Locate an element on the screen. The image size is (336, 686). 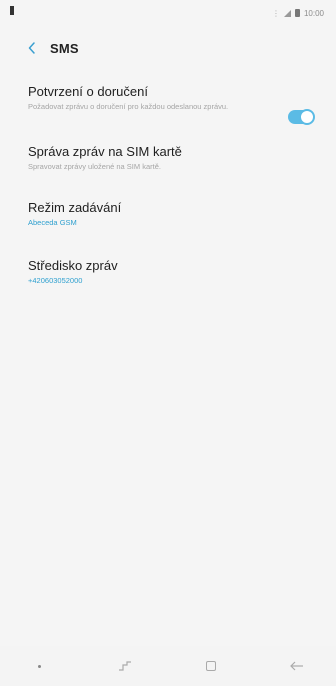
setting-input-mode: Režim zadávání Abeceda GSM is located at coordinates (168, 229).